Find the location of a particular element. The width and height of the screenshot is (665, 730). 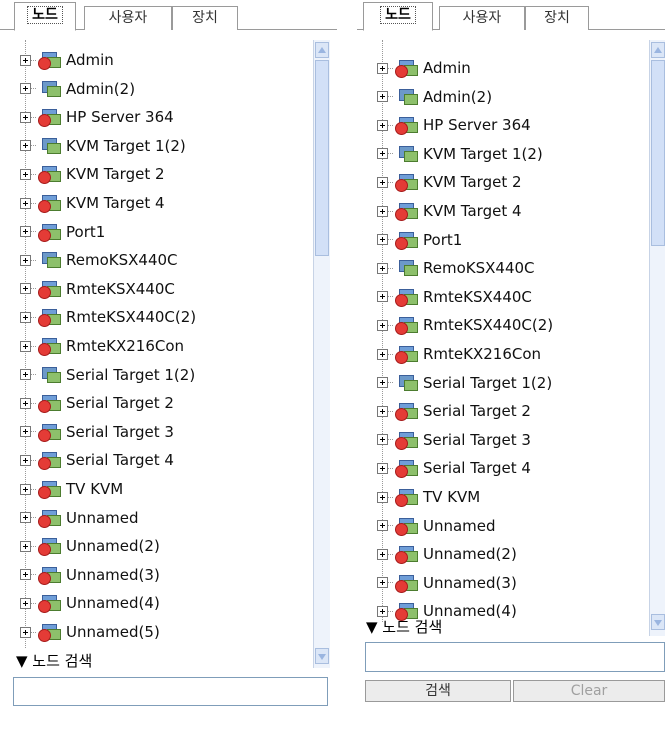

clear-button: Clear is located at coordinates (589, 691).